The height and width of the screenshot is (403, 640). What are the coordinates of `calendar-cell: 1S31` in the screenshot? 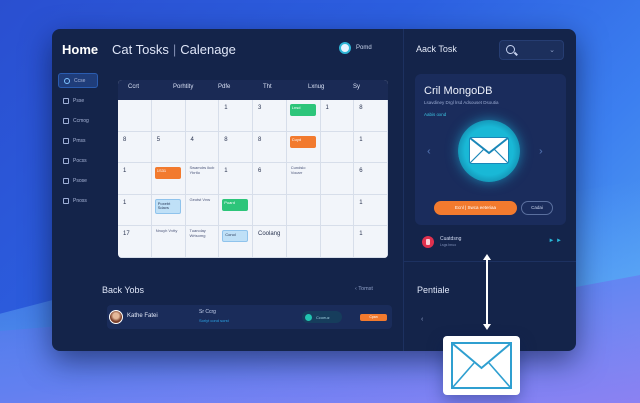 It's located at (168, 179).